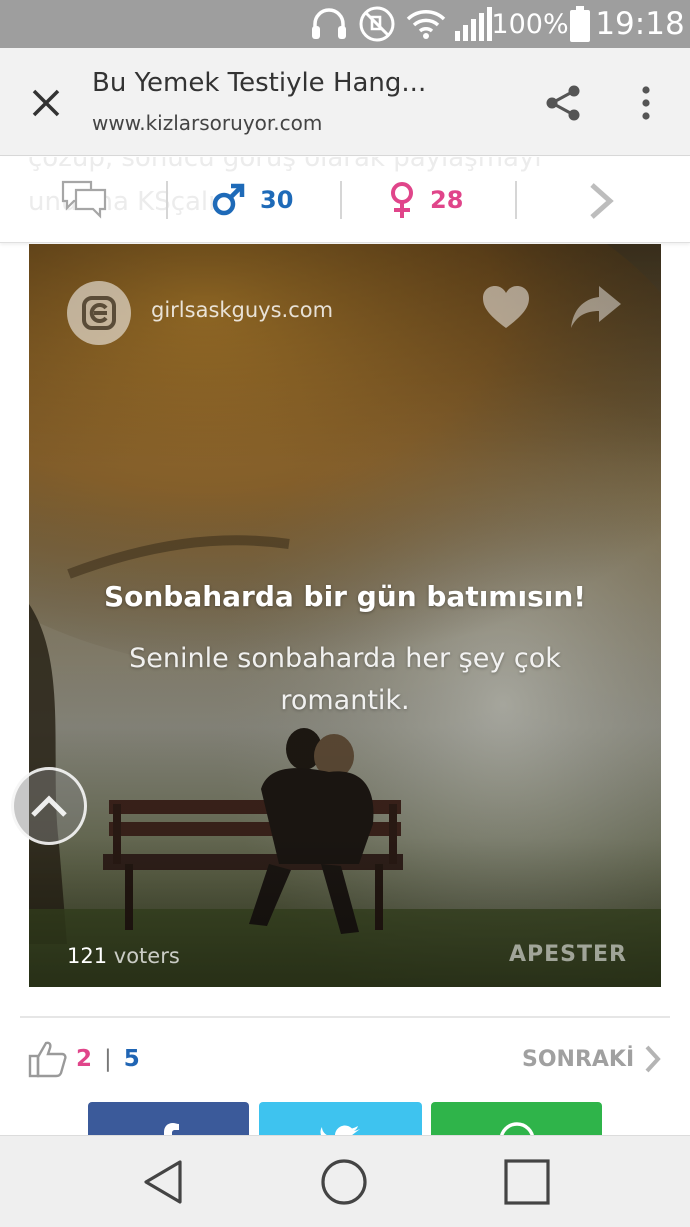 The width and height of the screenshot is (690, 1227). Describe the element at coordinates (568, 954) in the screenshot. I see `brand-logo: APESTER` at that location.